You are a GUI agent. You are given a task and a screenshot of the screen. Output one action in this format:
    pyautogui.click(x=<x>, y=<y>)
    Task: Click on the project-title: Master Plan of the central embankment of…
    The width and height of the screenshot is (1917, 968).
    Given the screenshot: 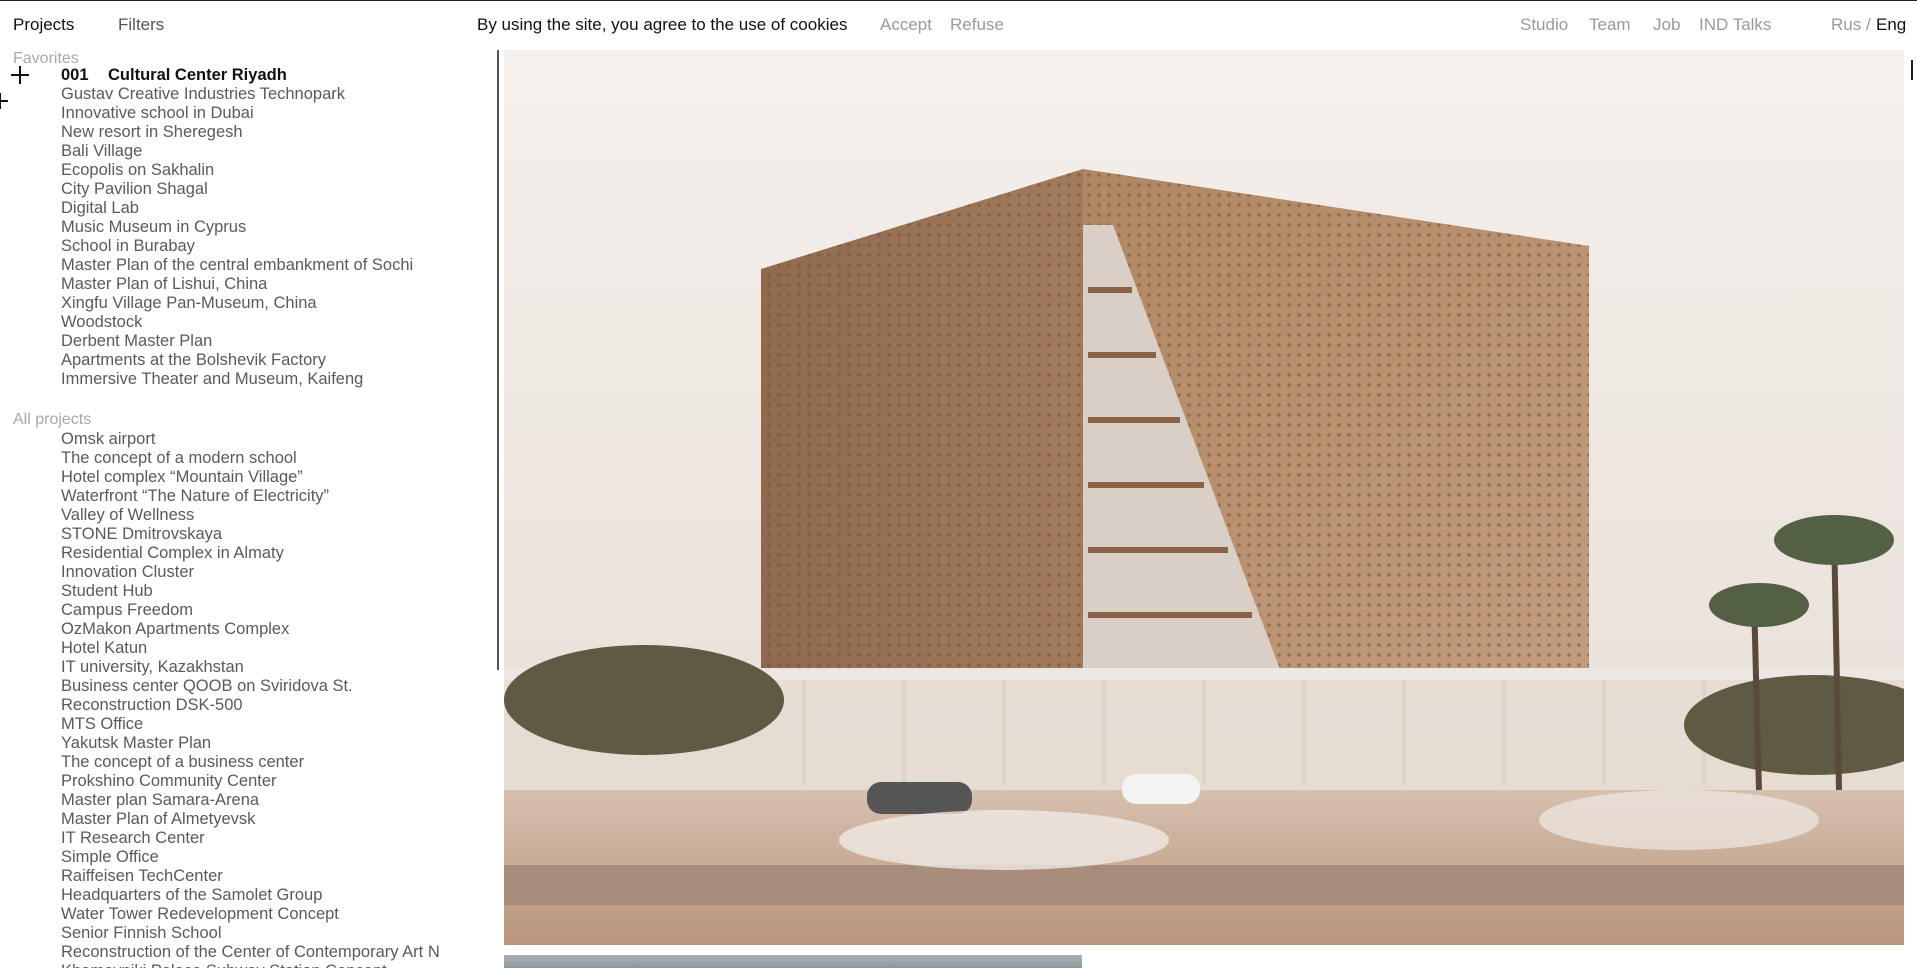 What is the action you would take?
    pyautogui.click(x=237, y=265)
    